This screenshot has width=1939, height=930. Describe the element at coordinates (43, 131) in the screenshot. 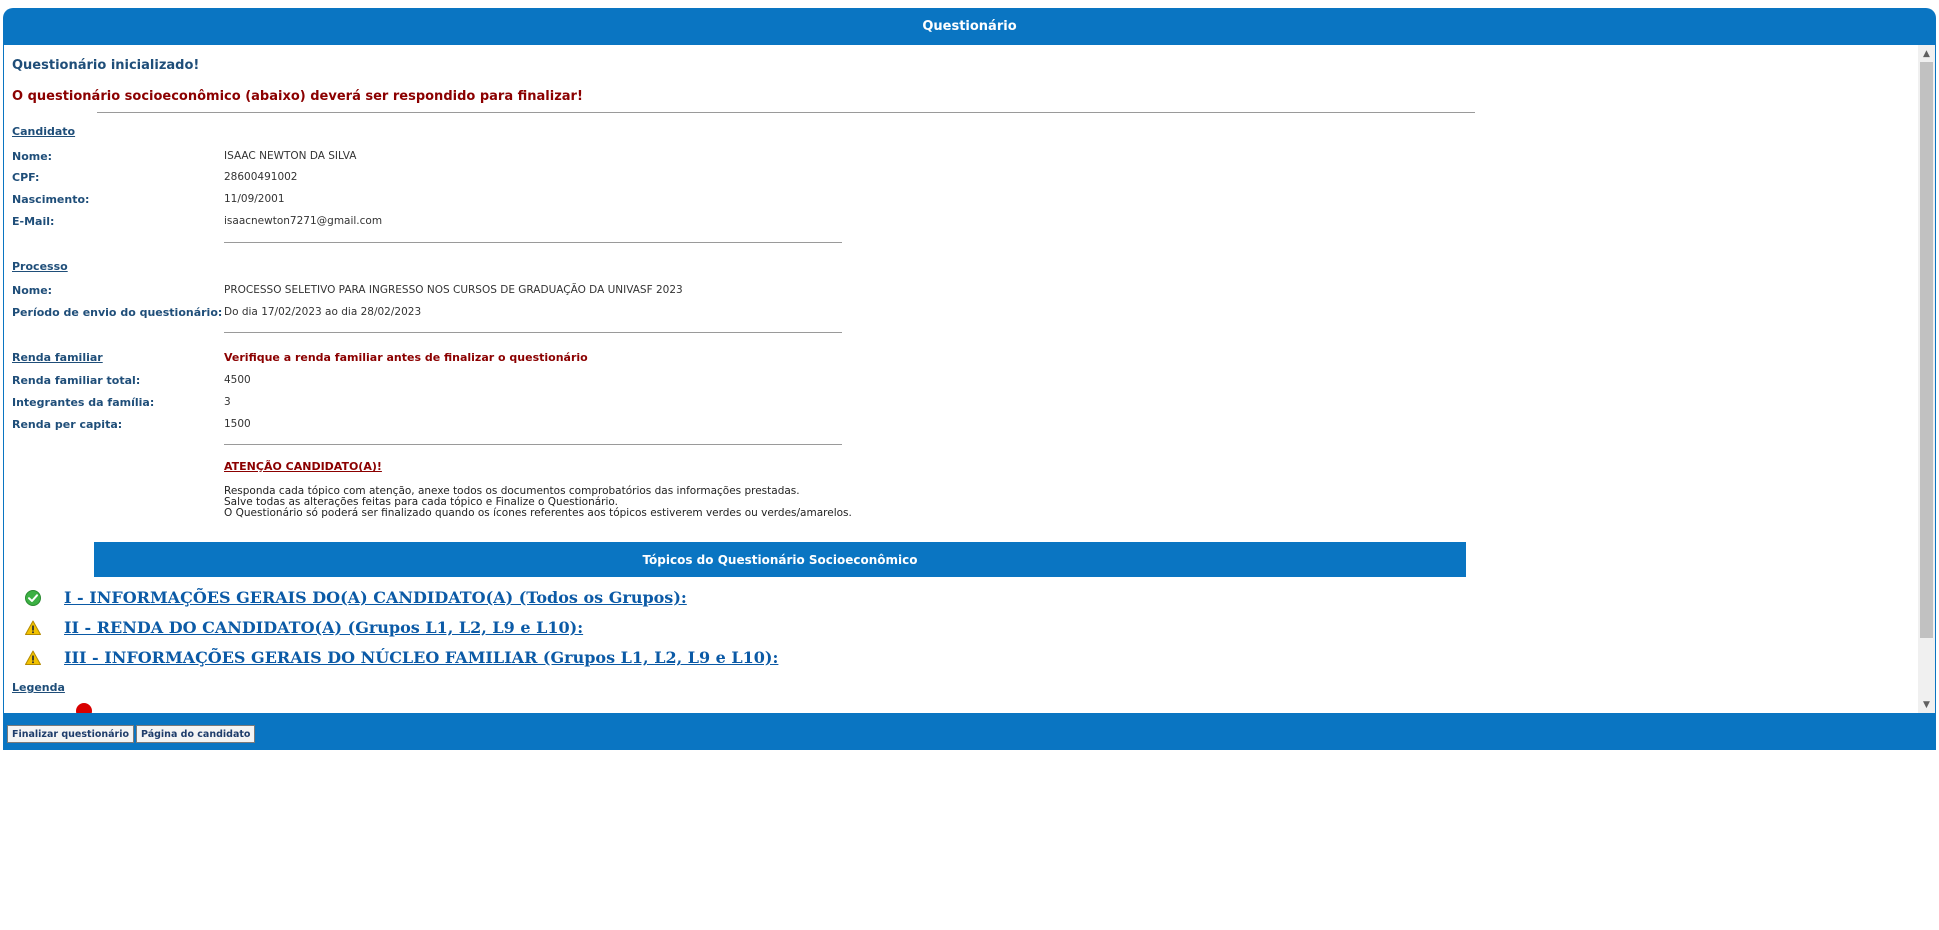

I see `candidate-section-link: Candidato` at that location.